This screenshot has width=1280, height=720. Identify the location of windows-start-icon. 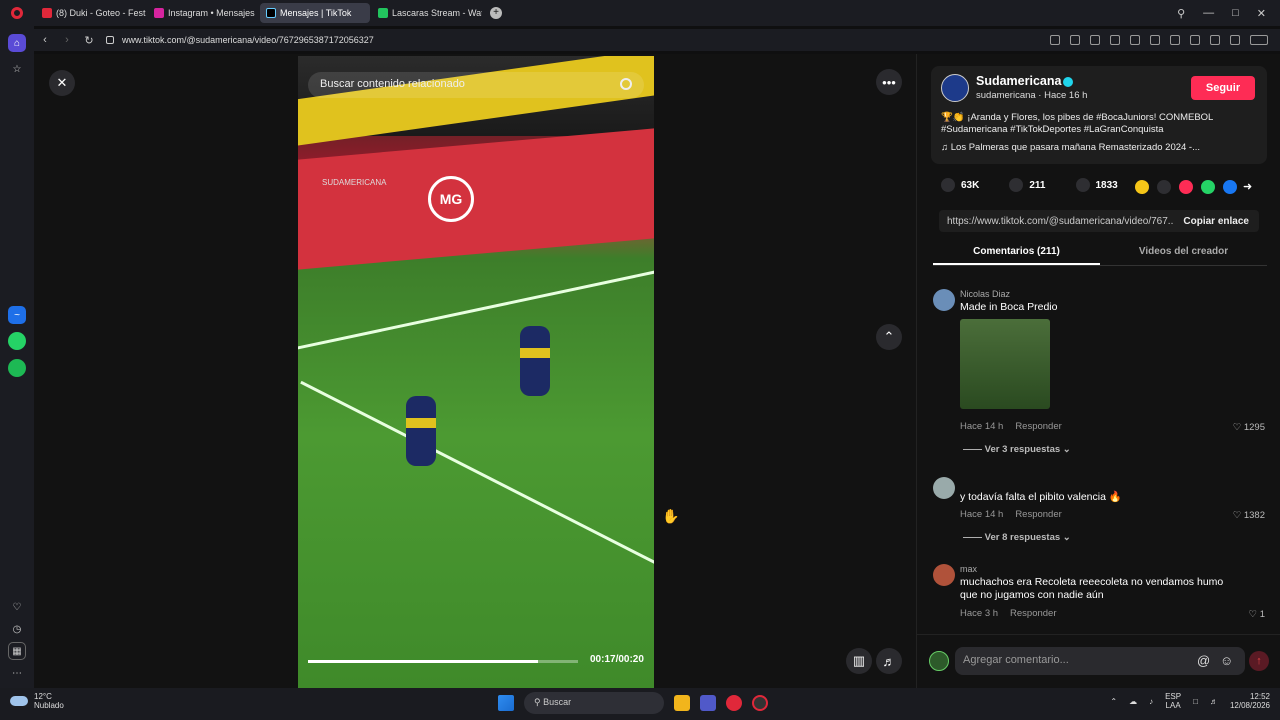
(506, 703).